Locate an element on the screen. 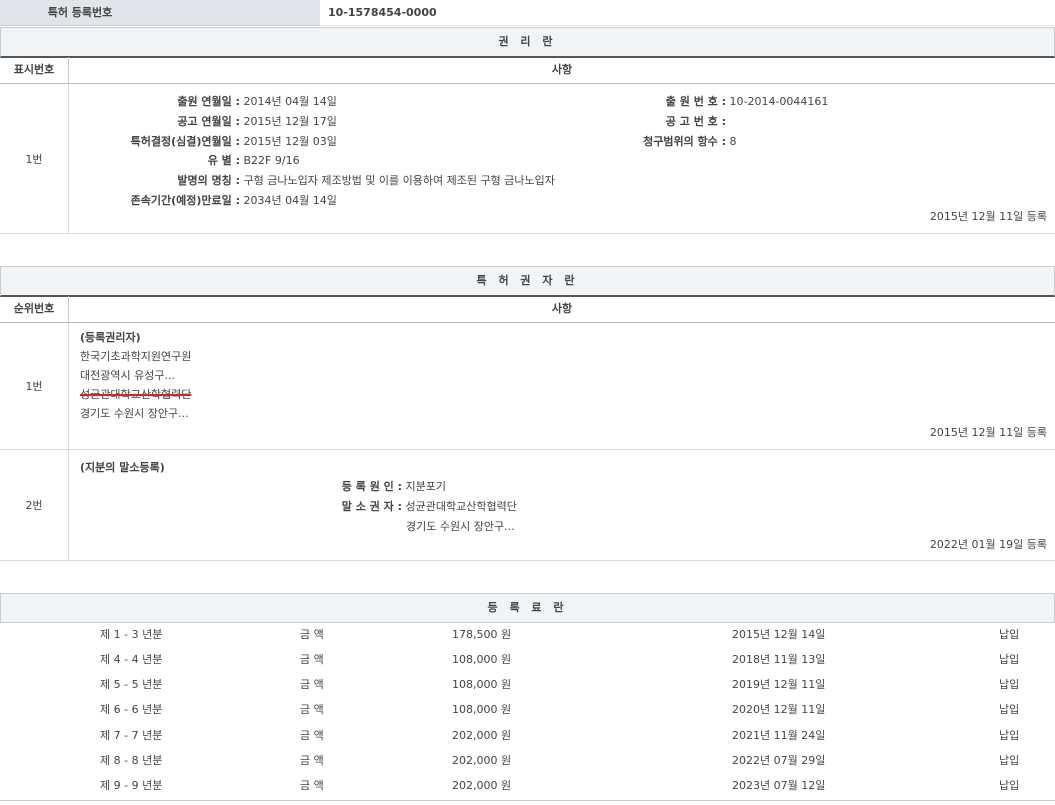 The image size is (1055, 805). fee-amount: 178,500 원 is located at coordinates (481, 634).